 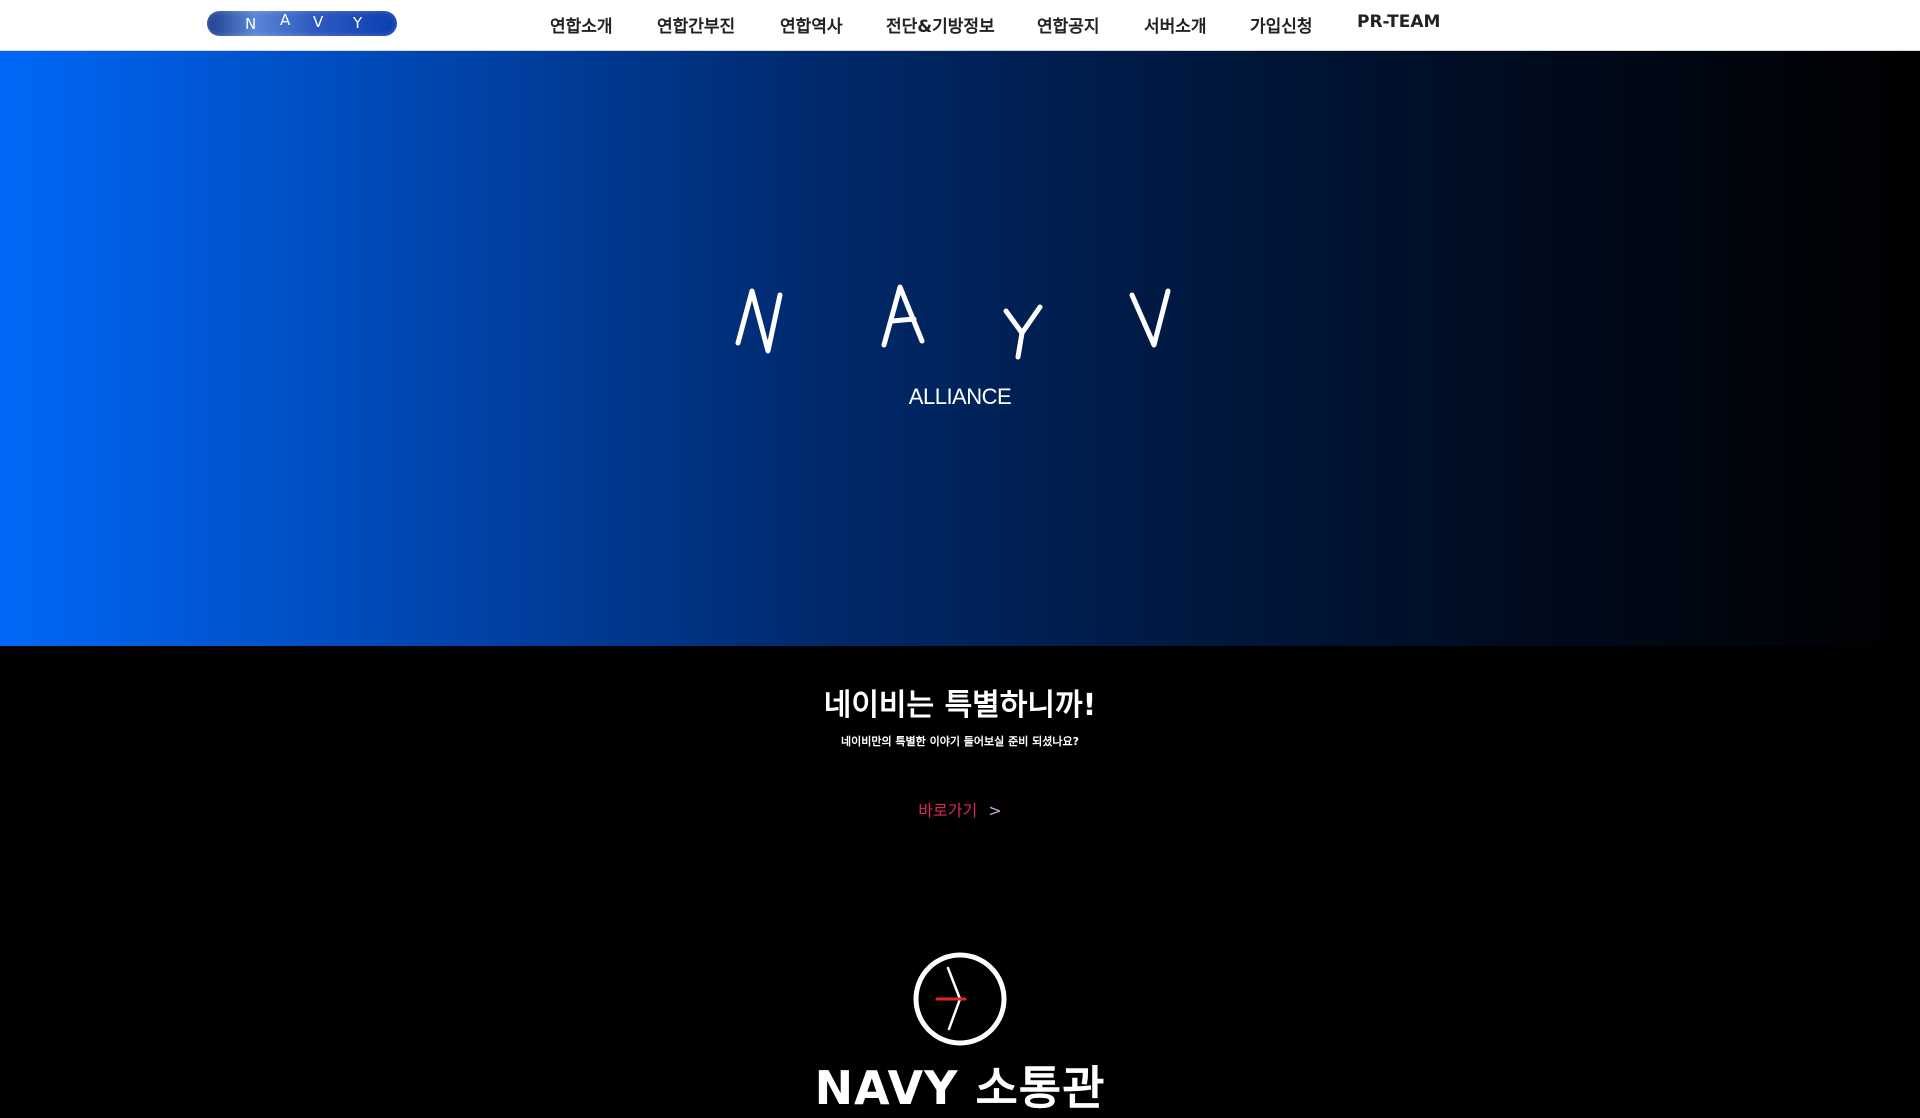 What do you see at coordinates (1281, 24) in the screenshot?
I see `nav-item-join: 가입신청` at bounding box center [1281, 24].